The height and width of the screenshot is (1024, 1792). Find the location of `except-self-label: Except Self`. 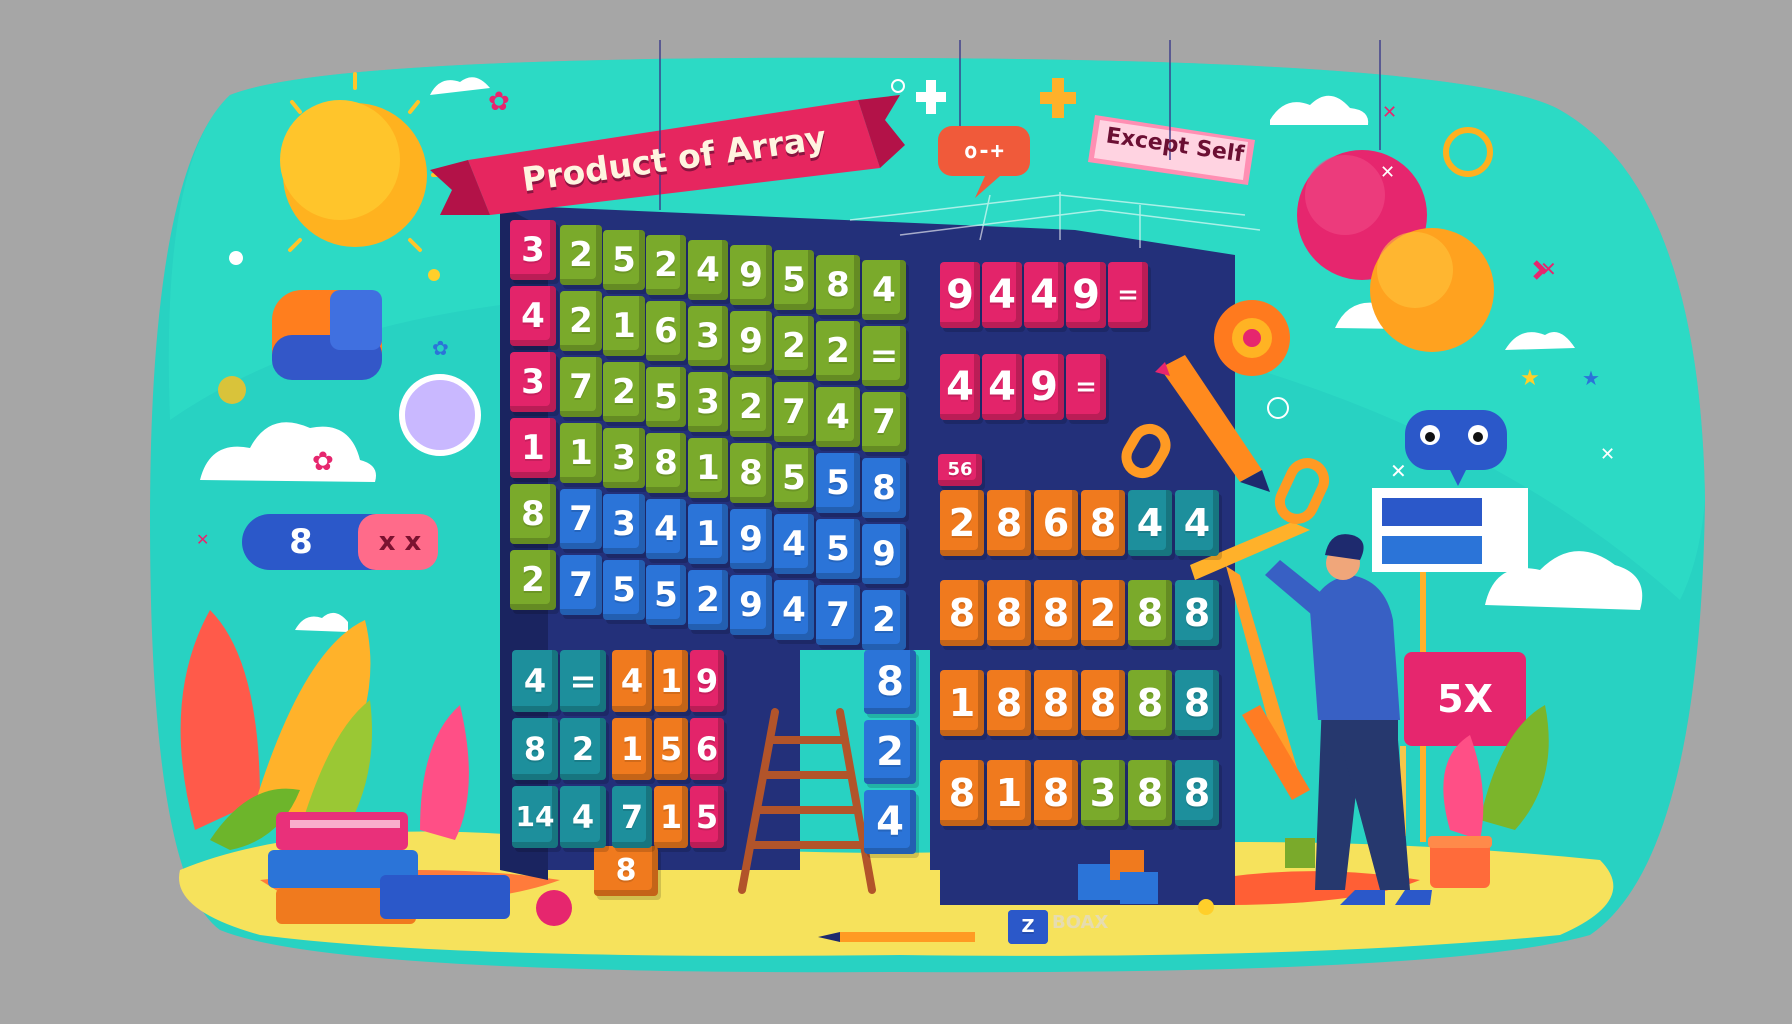

except-self-label: Except Self is located at coordinates (1175, 145).